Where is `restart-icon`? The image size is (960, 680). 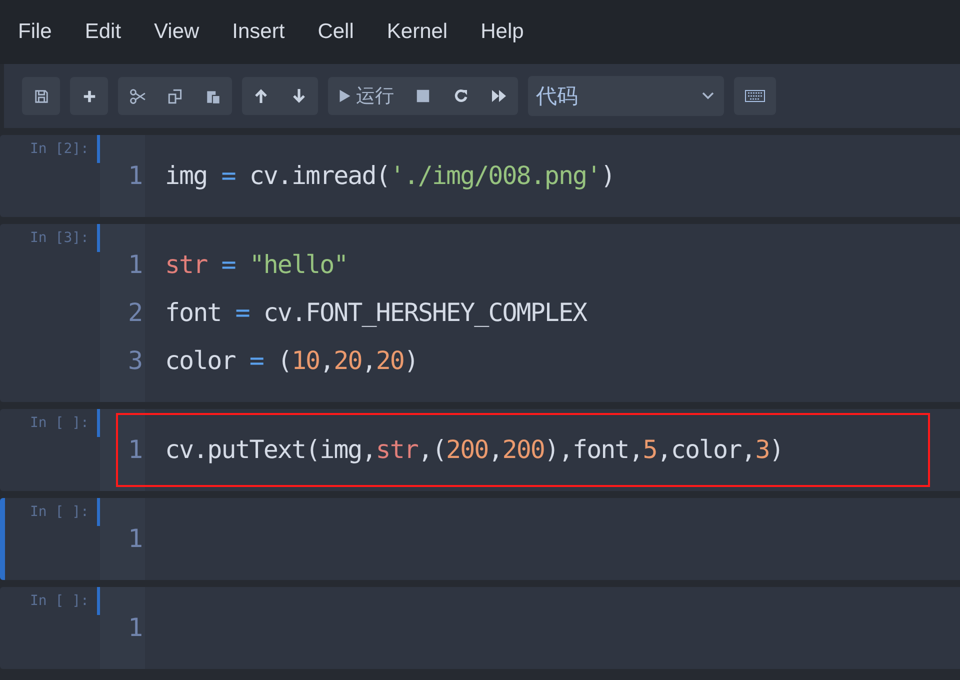
restart-icon is located at coordinates (461, 96).